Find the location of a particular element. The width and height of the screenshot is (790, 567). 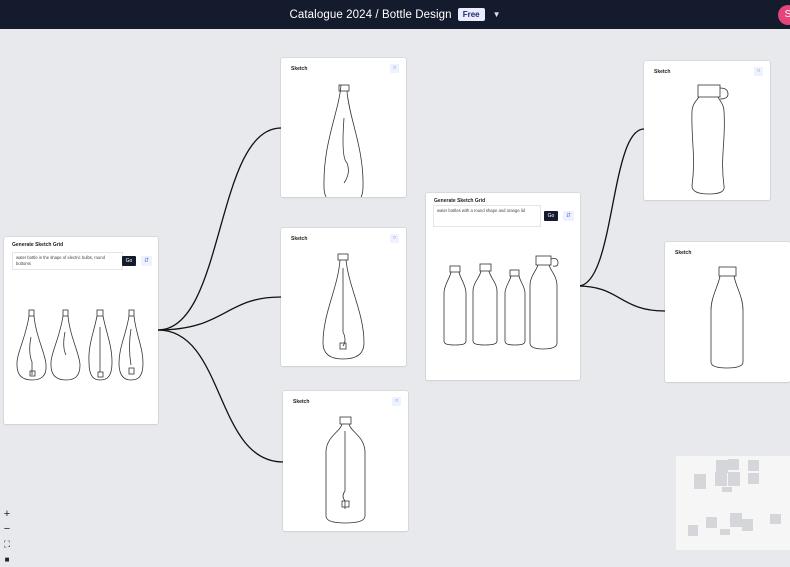

minimap is located at coordinates (733, 503).